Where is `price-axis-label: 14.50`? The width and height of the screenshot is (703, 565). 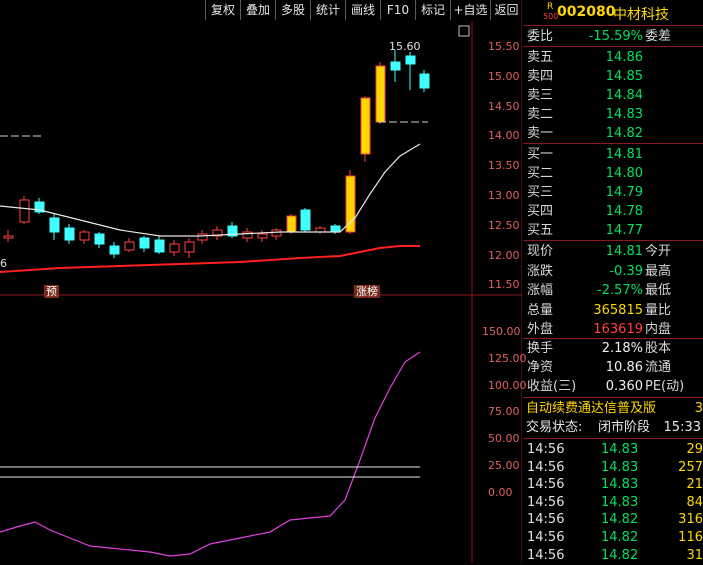
price-axis-label: 14.50 is located at coordinates (504, 106).